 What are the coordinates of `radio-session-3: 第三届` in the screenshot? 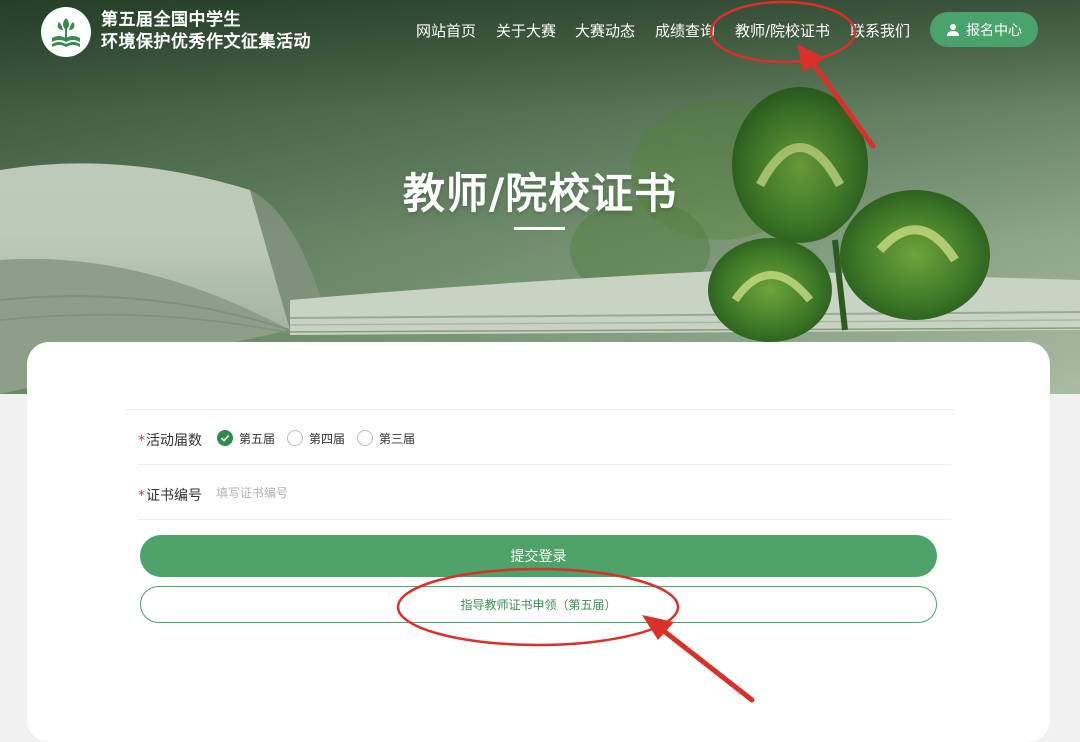 It's located at (386, 438).